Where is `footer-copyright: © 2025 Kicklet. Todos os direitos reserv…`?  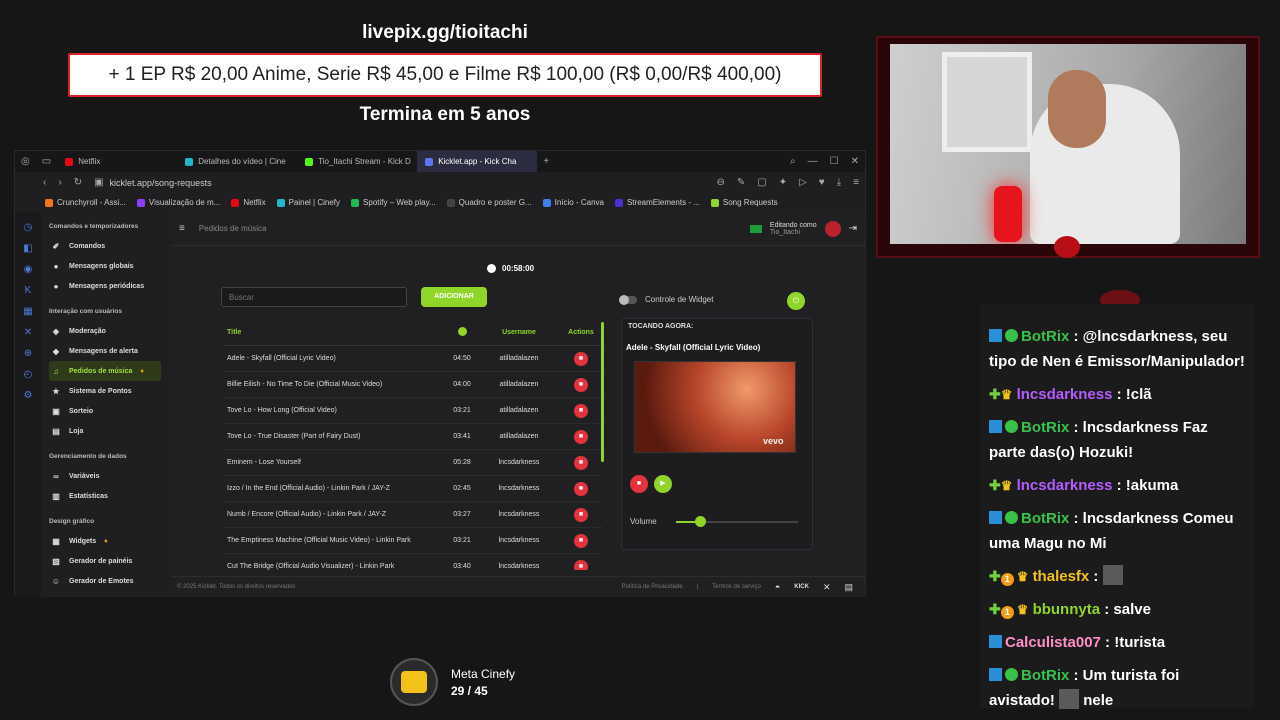
footer-copyright: © 2025 Kicklet. Todos os direitos reserv… is located at coordinates (236, 587).